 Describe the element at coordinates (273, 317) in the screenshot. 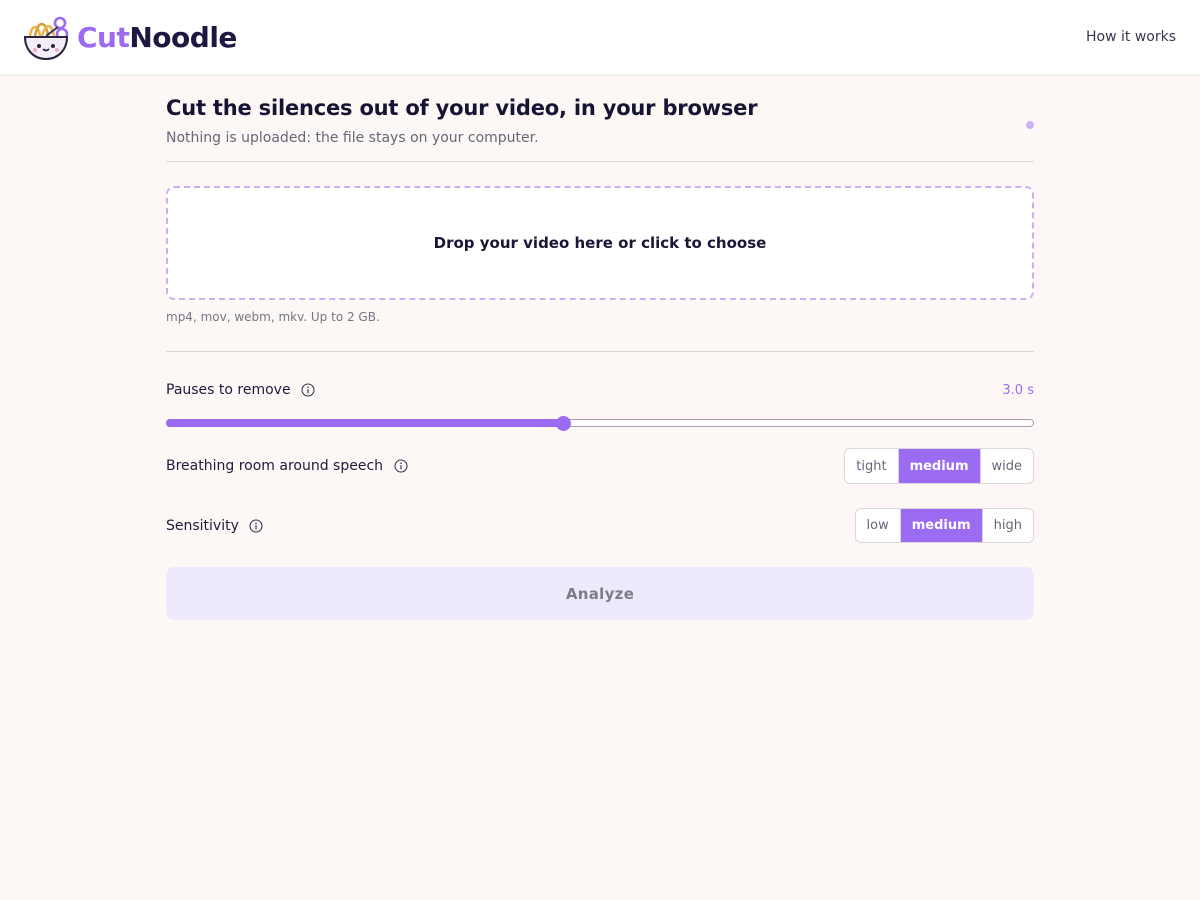

I see `formats-hint: mp4, mov, webm, mkv. Up to 2 GB.` at that location.